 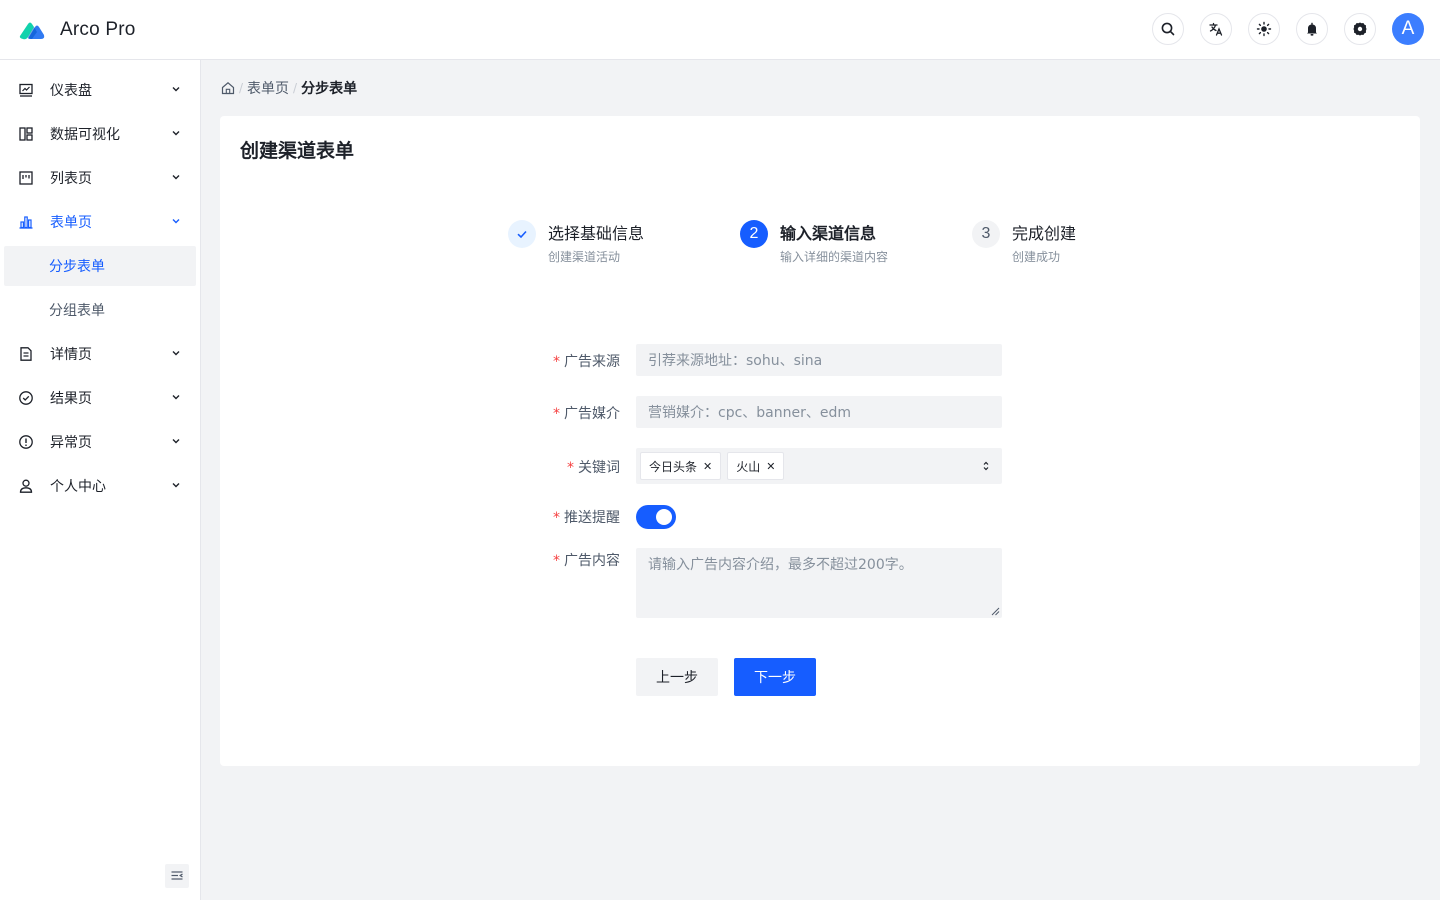 What do you see at coordinates (754, 234) in the screenshot?
I see `step-number: 2` at bounding box center [754, 234].